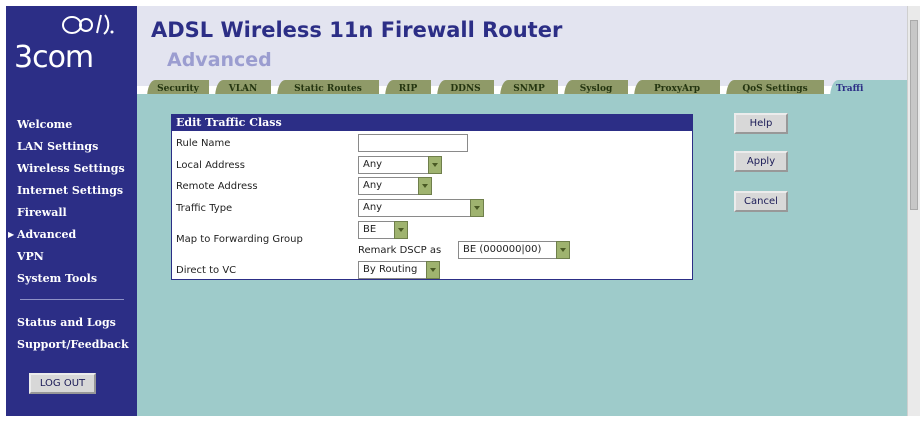  I want to click on direct-to-vc-value: By Routing, so click(390, 269).